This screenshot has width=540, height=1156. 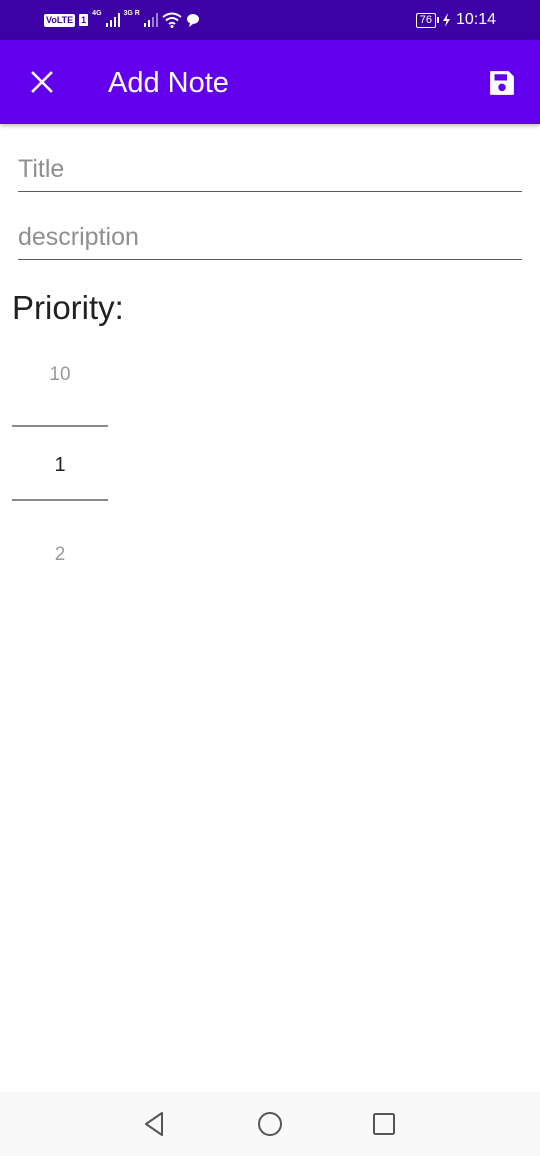 What do you see at coordinates (60, 375) in the screenshot?
I see `priority-option-previous: 10` at bounding box center [60, 375].